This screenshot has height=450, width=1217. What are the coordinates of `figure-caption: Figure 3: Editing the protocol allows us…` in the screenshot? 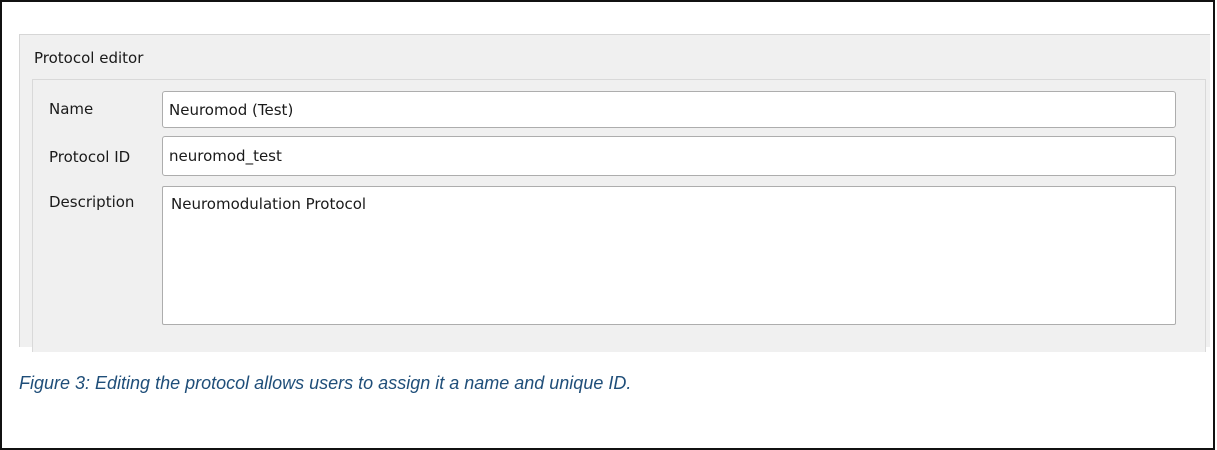 It's located at (325, 383).